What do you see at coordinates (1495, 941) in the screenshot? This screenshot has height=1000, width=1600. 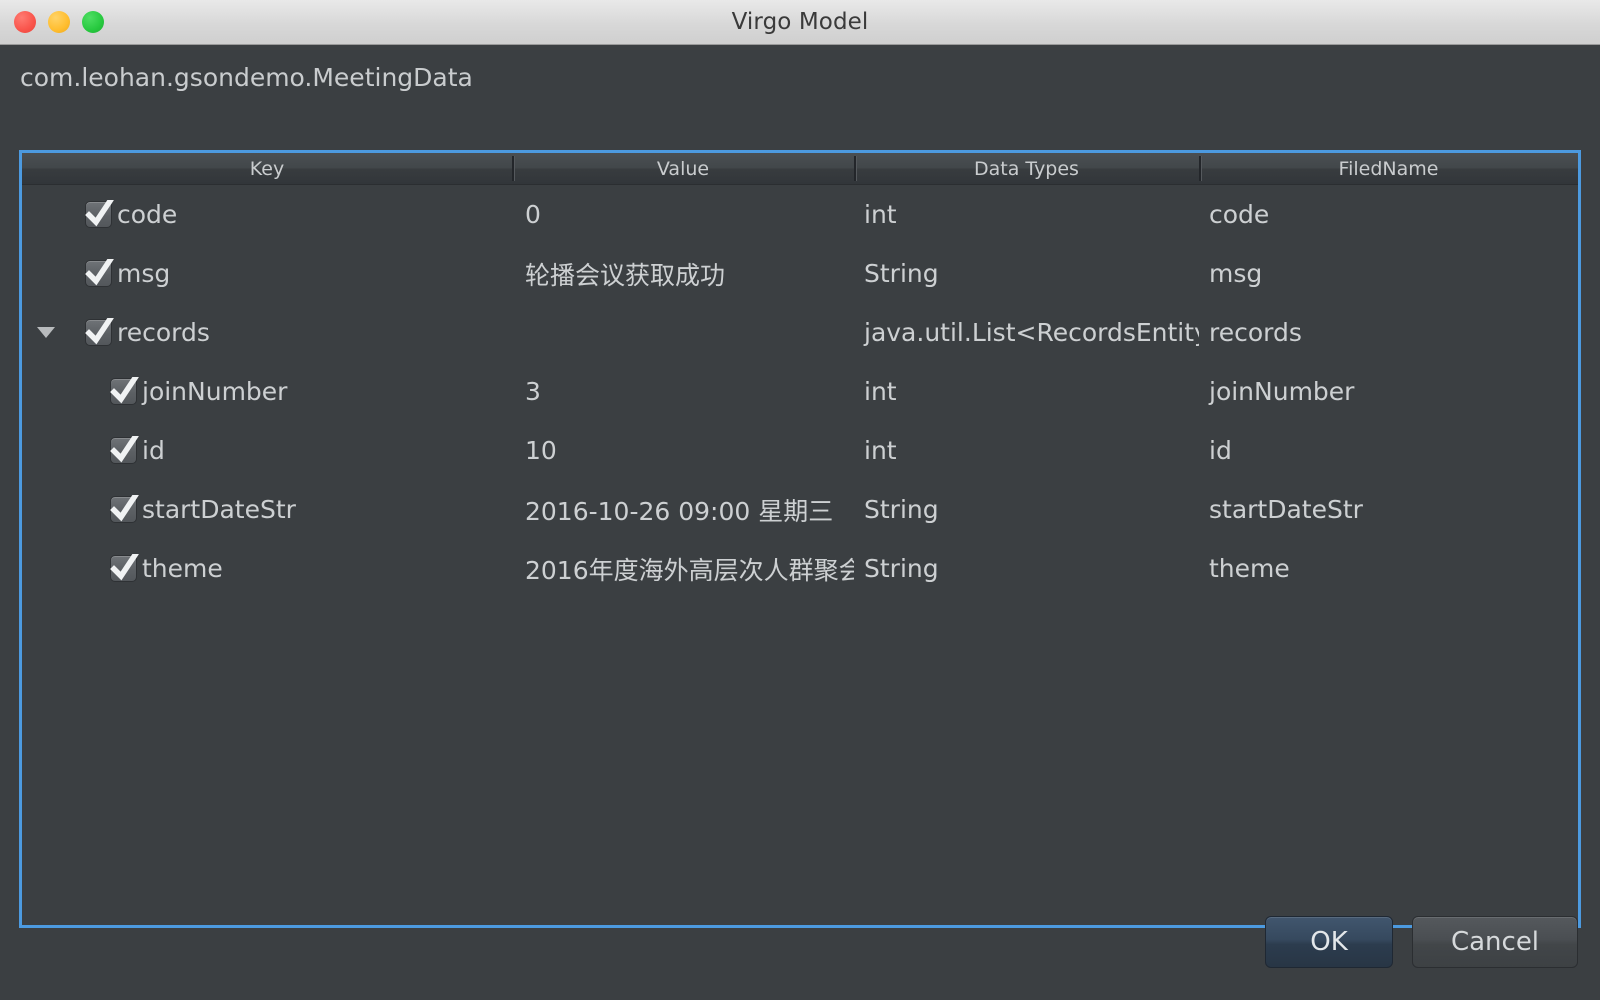 I see `cancel-button: Cancel` at bounding box center [1495, 941].